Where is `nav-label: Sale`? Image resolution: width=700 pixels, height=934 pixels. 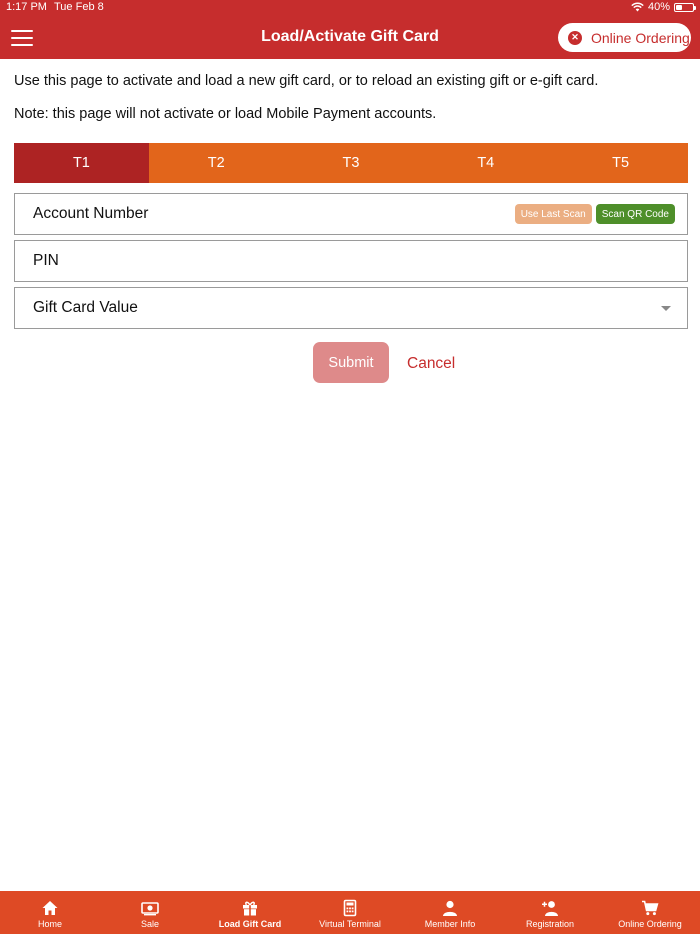
nav-label: Sale is located at coordinates (149, 924).